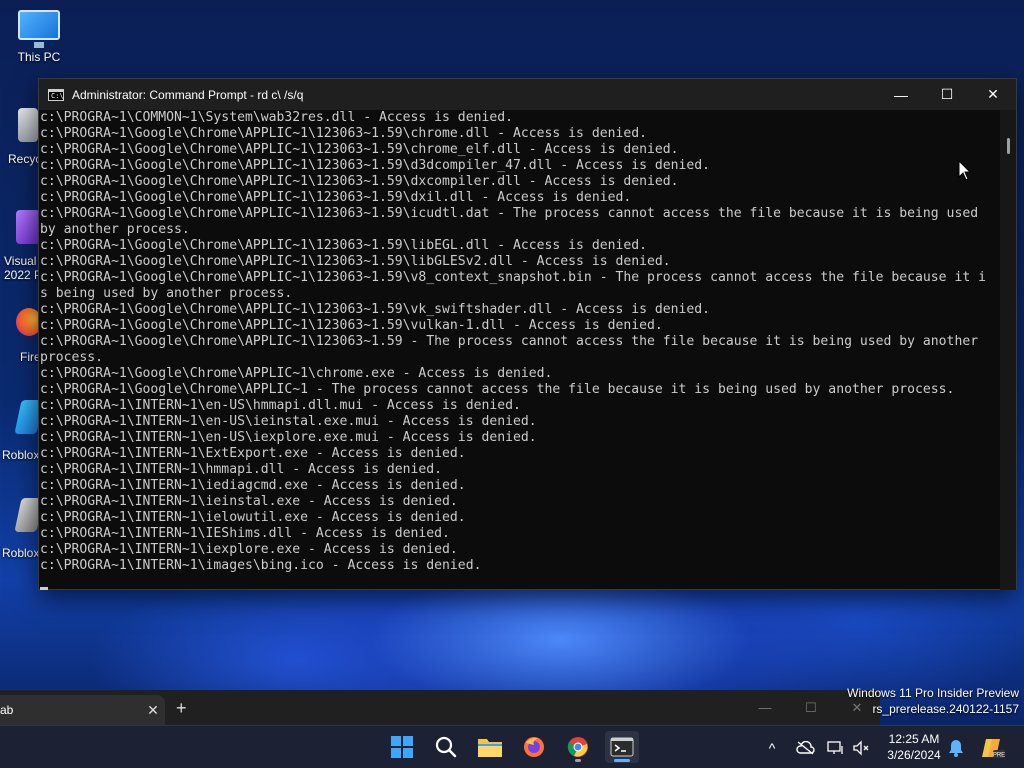  I want to click on volume-button, so click(861, 747).